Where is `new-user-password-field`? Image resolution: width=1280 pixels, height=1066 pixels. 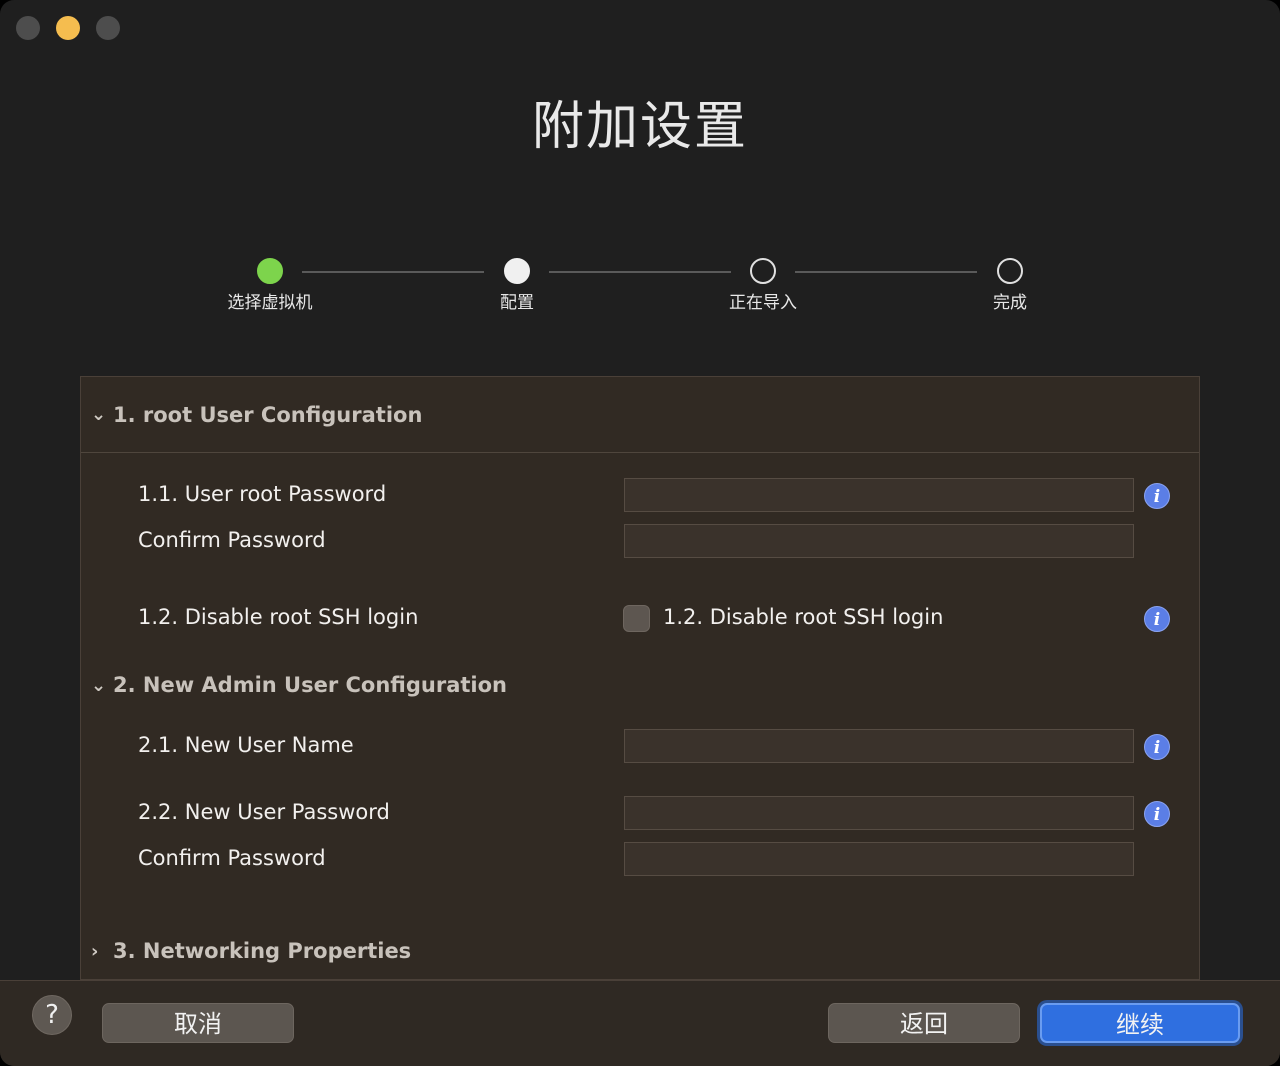 new-user-password-field is located at coordinates (879, 813).